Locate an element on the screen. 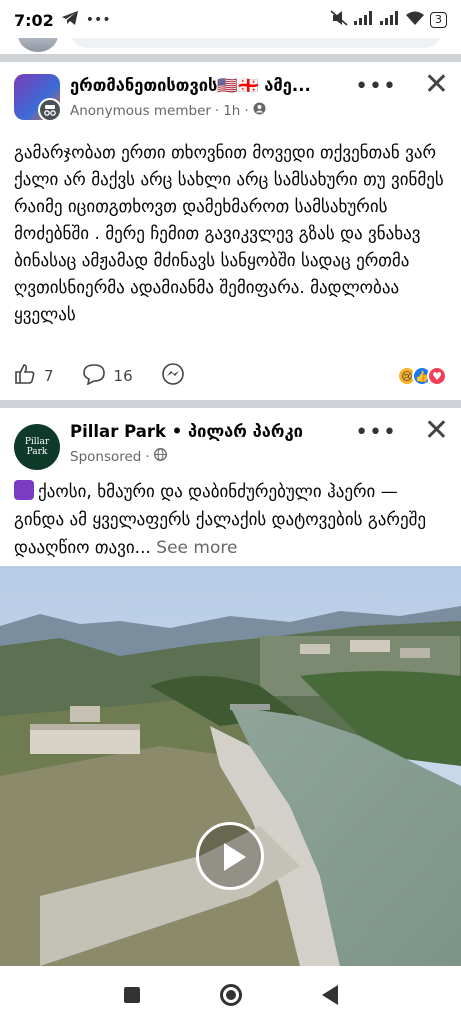  battery-icon: 3 is located at coordinates (438, 20).